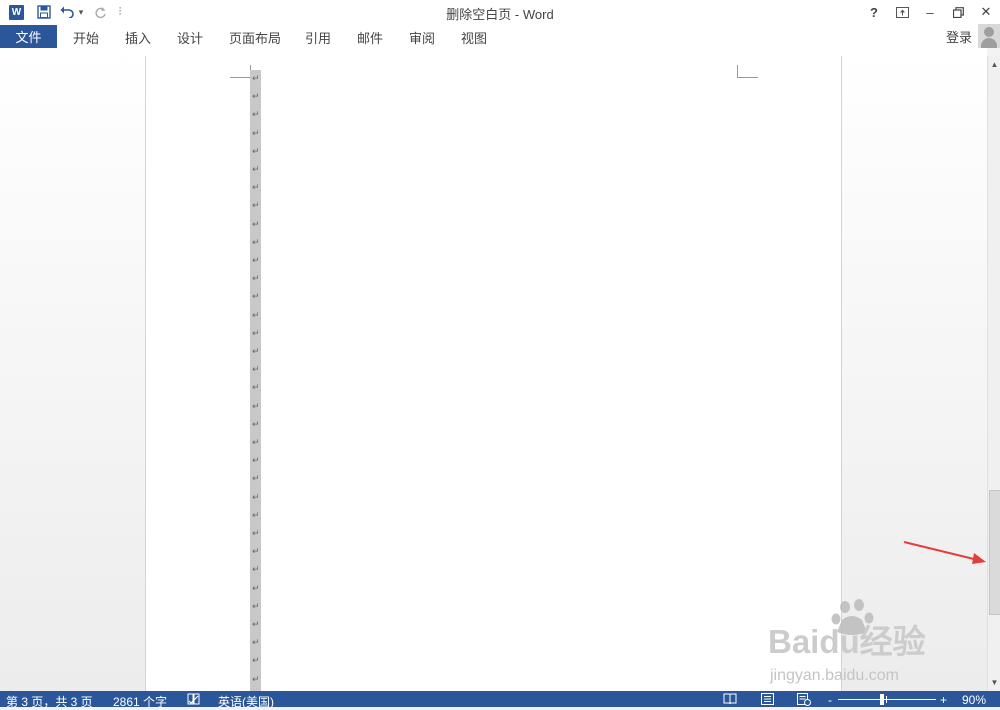  Describe the element at coordinates (422, 37) in the screenshot. I see `tab-review: 审阅` at that location.